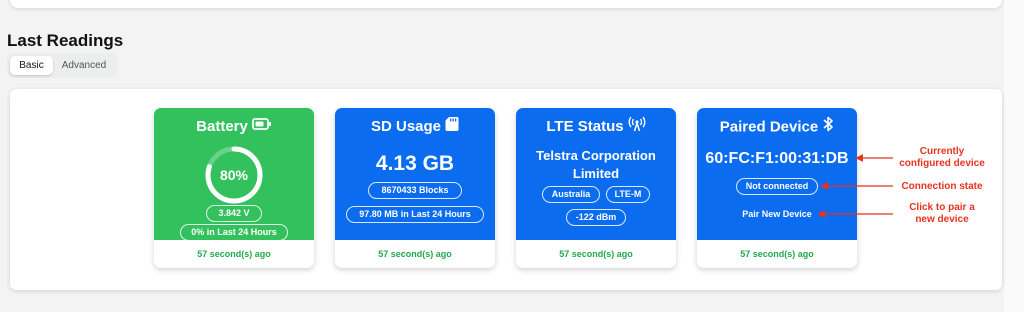 This screenshot has width=1024, height=312. I want to click on sd-card-title: SD Usage, so click(415, 126).